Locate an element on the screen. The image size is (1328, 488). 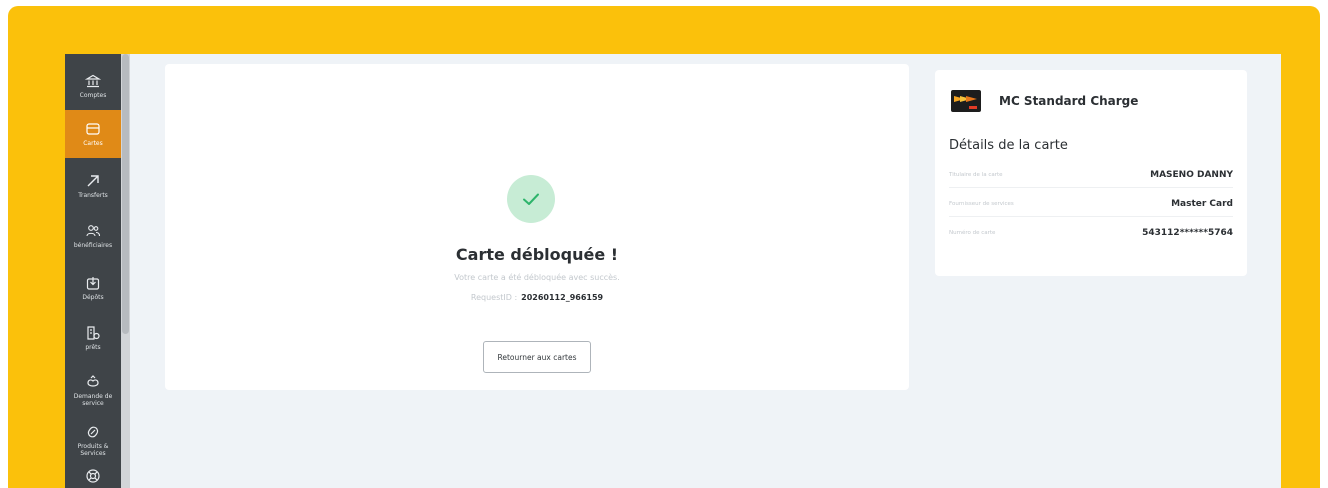
sidebar-item-cartes: Cartes is located at coordinates (93, 134).